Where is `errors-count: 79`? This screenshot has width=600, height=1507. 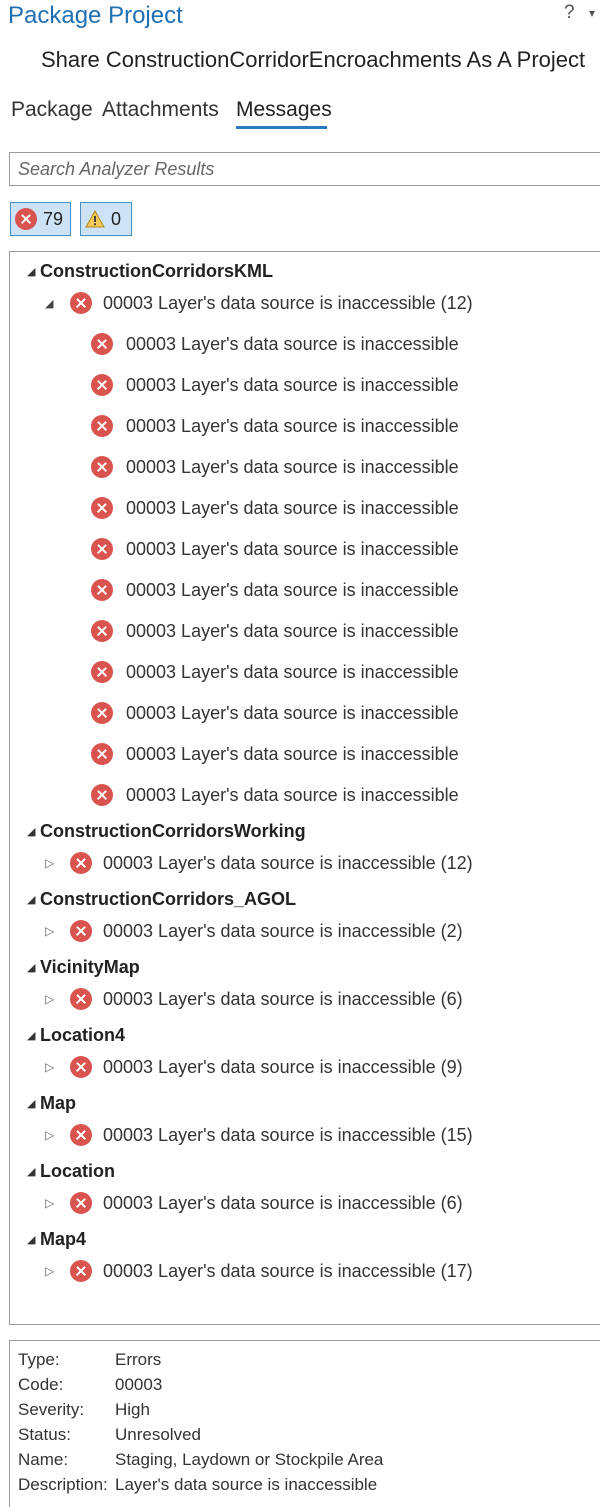
errors-count: 79 is located at coordinates (53, 218).